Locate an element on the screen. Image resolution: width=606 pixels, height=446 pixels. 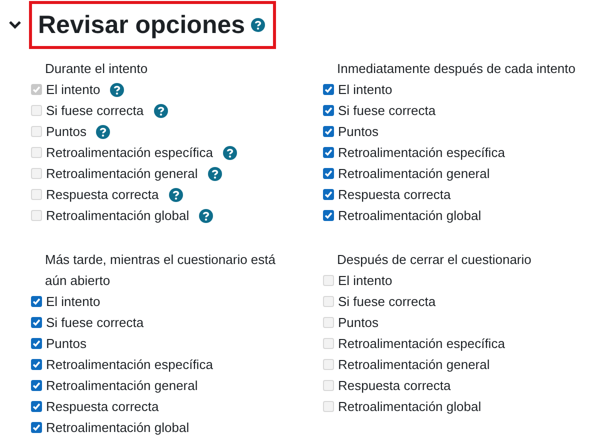
group-heading: Después de cerrar el cuestionario is located at coordinates (434, 260).